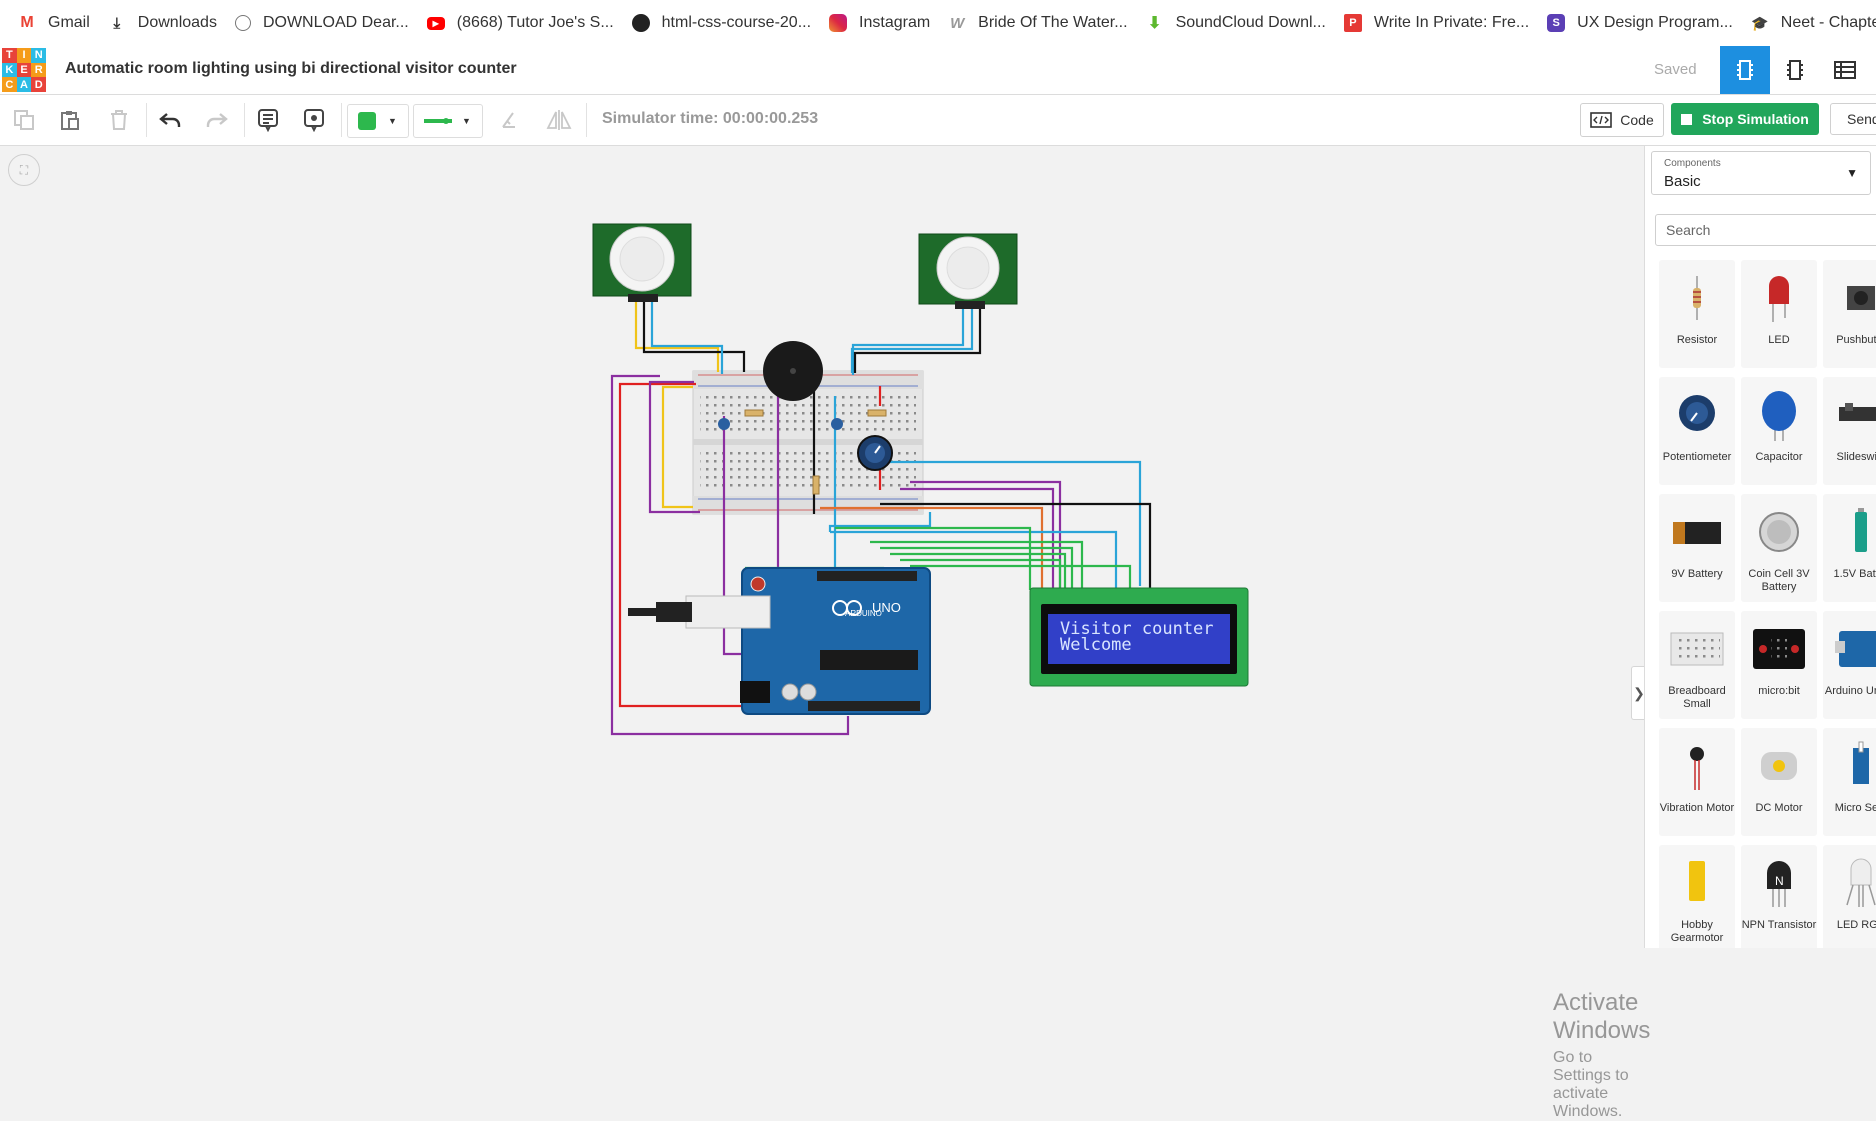 The image size is (1876, 1121). Describe the element at coordinates (1853, 119) in the screenshot. I see `send-button: Send` at that location.